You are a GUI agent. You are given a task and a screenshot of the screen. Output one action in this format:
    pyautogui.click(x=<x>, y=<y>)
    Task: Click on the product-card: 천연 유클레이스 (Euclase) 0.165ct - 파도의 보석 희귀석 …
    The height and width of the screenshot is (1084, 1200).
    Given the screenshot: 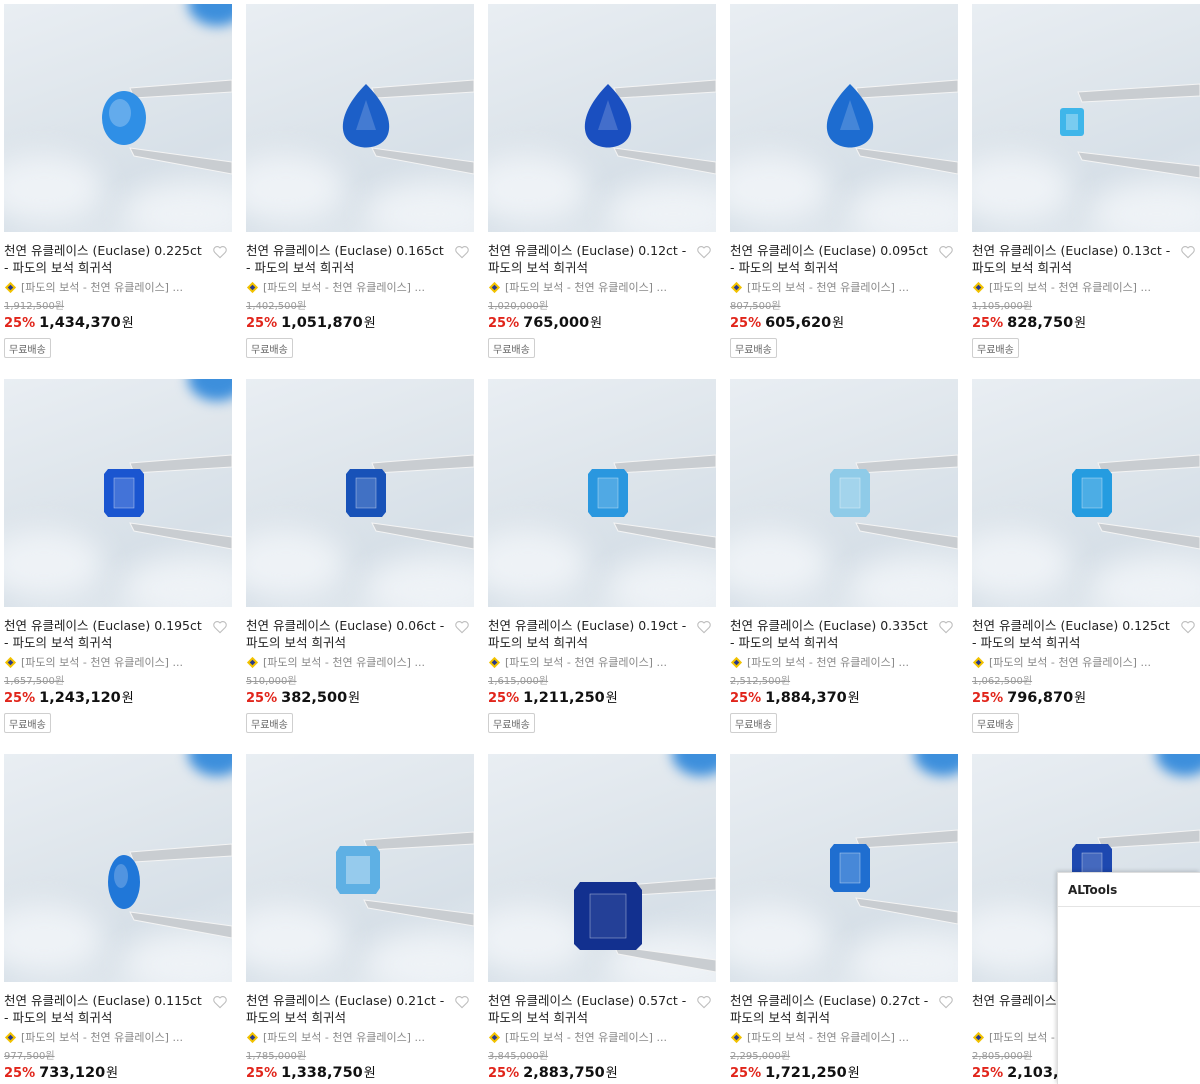 What is the action you would take?
    pyautogui.click(x=360, y=191)
    